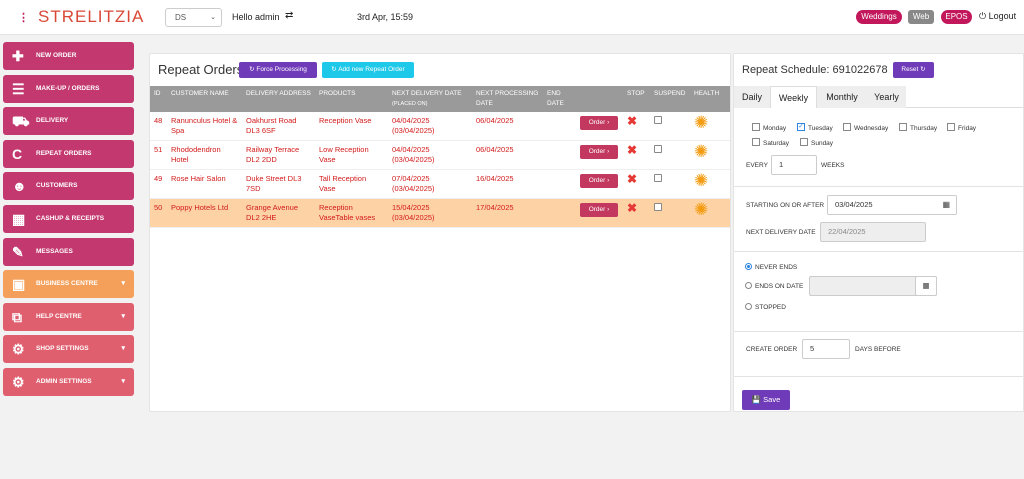  Describe the element at coordinates (879, 17) in the screenshot. I see `weddings-button: Weddings` at that location.